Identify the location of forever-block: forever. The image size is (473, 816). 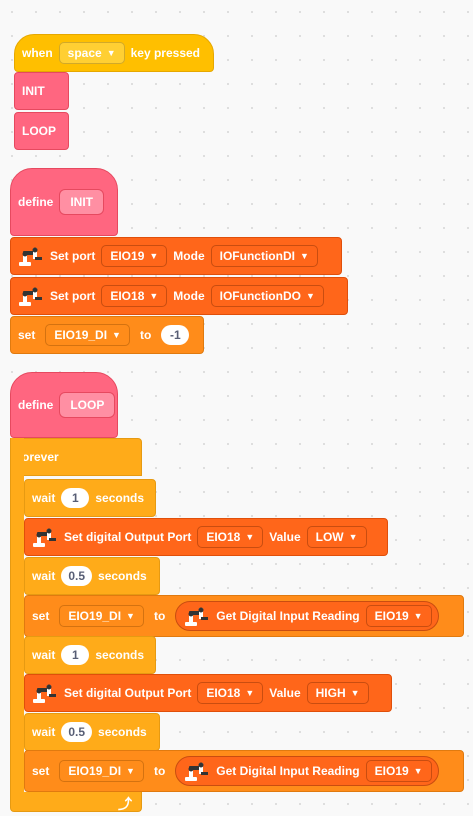
(76, 457).